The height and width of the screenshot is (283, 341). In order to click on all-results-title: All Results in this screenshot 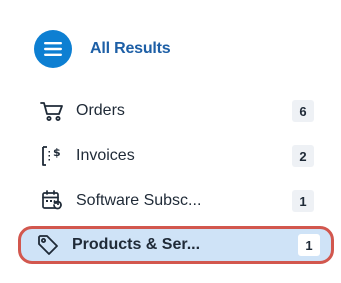, I will do `click(130, 48)`.